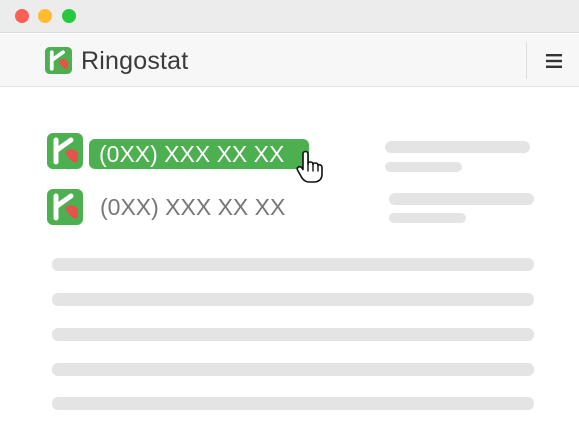 This screenshot has width=579, height=444. Describe the element at coordinates (69, 16) in the screenshot. I see `maximize-window-button` at that location.